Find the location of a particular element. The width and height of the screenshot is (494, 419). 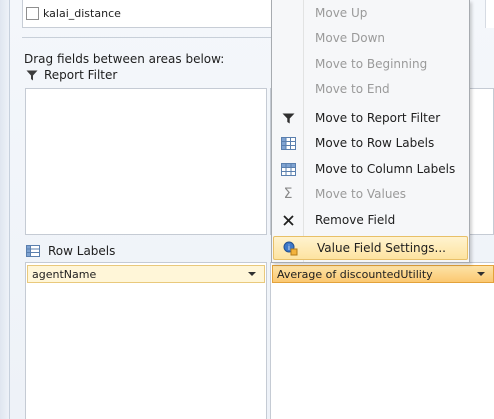

menu-item-label: Move to Beginning is located at coordinates (371, 64).